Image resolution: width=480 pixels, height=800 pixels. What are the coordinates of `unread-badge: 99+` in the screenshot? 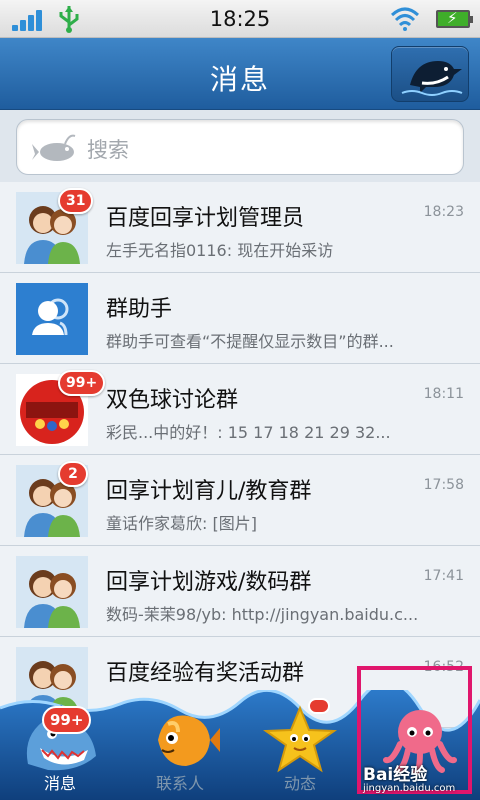 It's located at (82, 383).